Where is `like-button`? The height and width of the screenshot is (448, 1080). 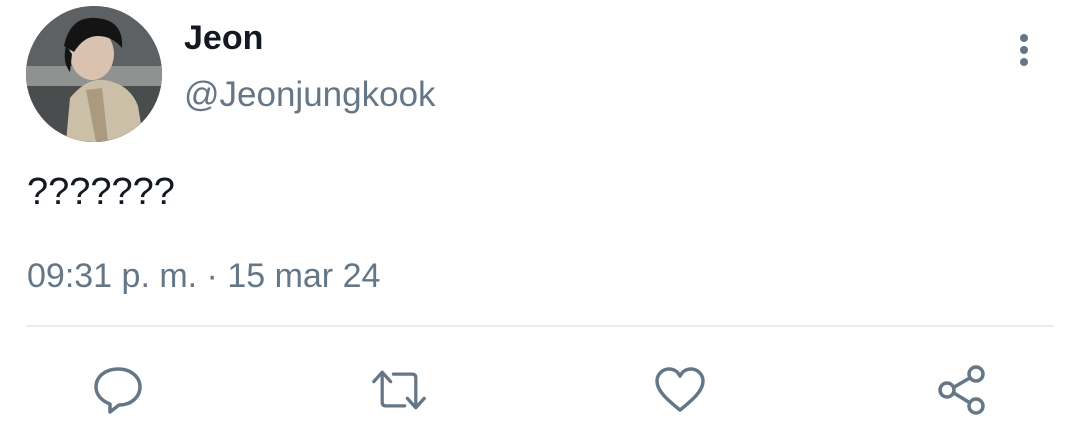
like-button is located at coordinates (680, 390).